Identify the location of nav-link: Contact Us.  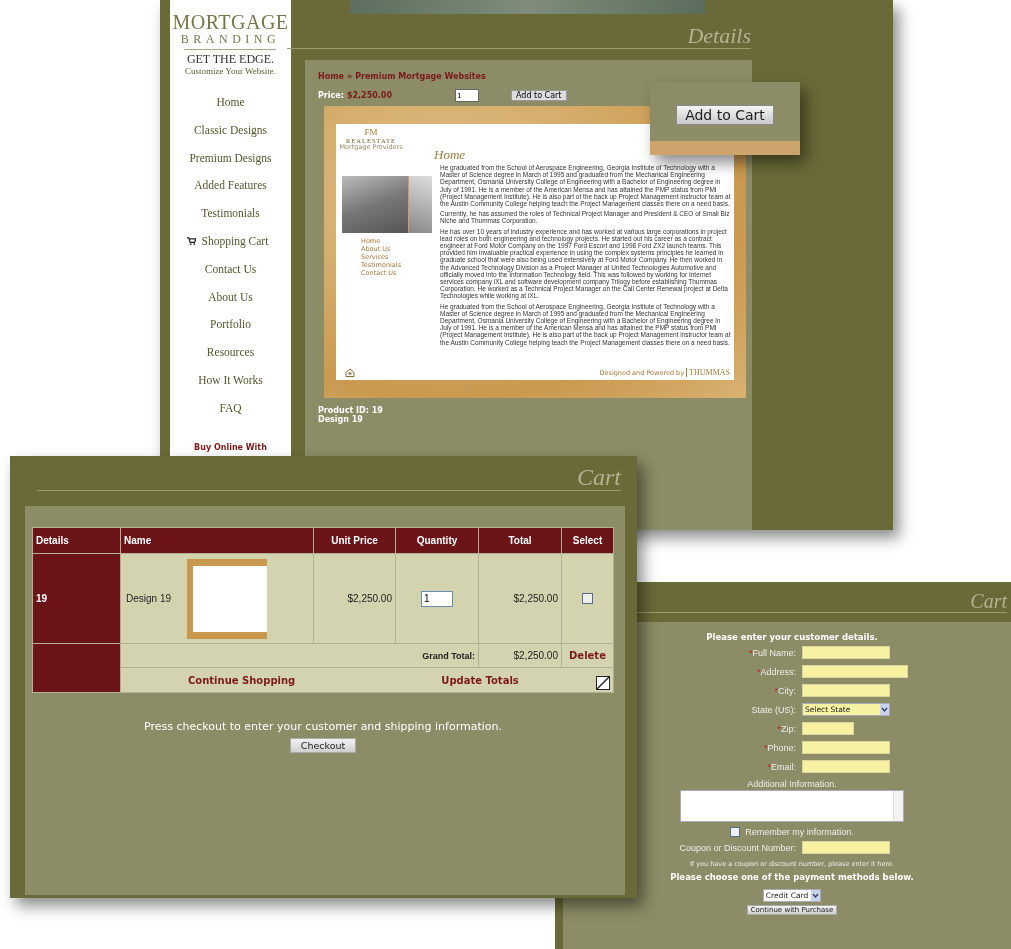
(230, 274).